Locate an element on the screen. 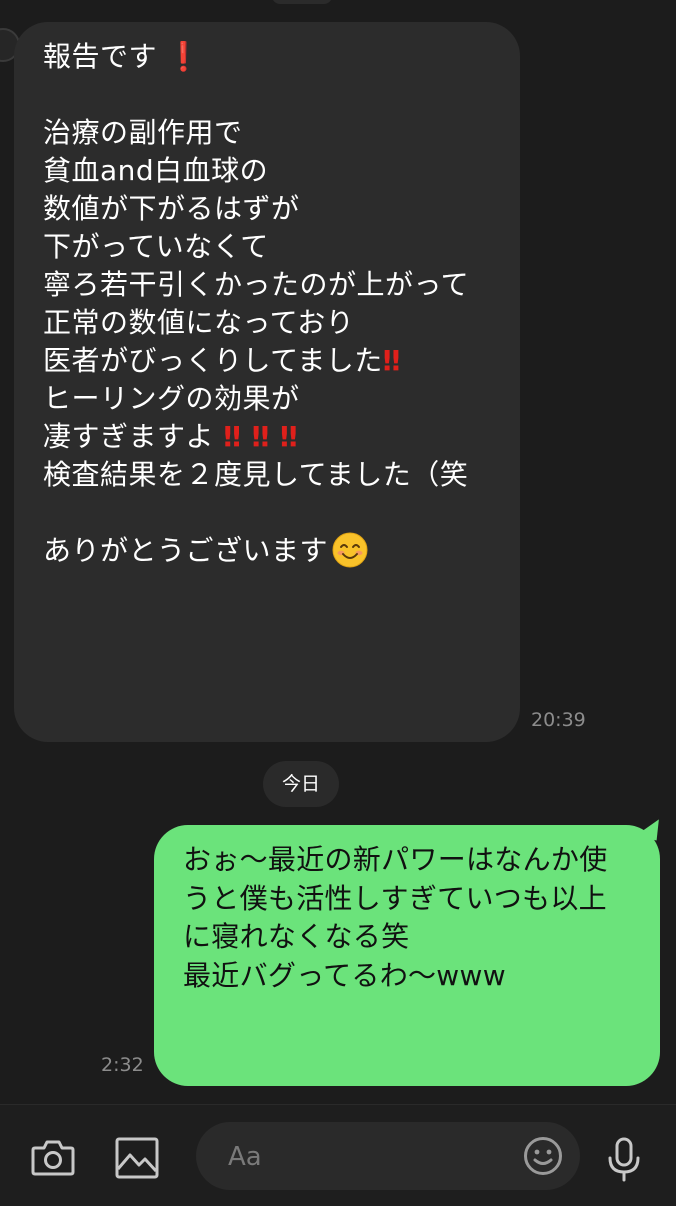  message-line: 貧血and白血球の is located at coordinates (156, 170).